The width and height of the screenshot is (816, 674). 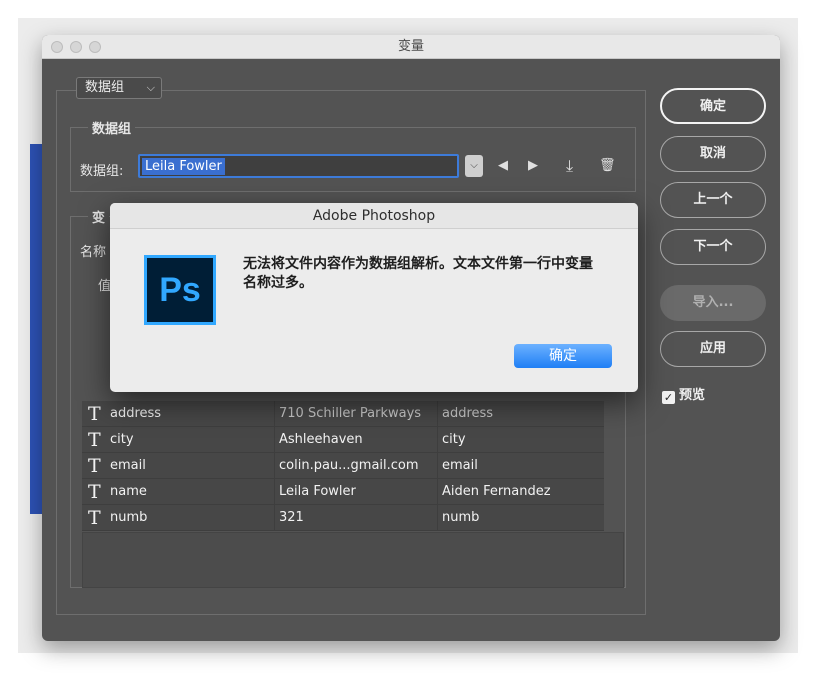 I want to click on dataset-name-selected-text: Leila Fowler, so click(x=183, y=166).